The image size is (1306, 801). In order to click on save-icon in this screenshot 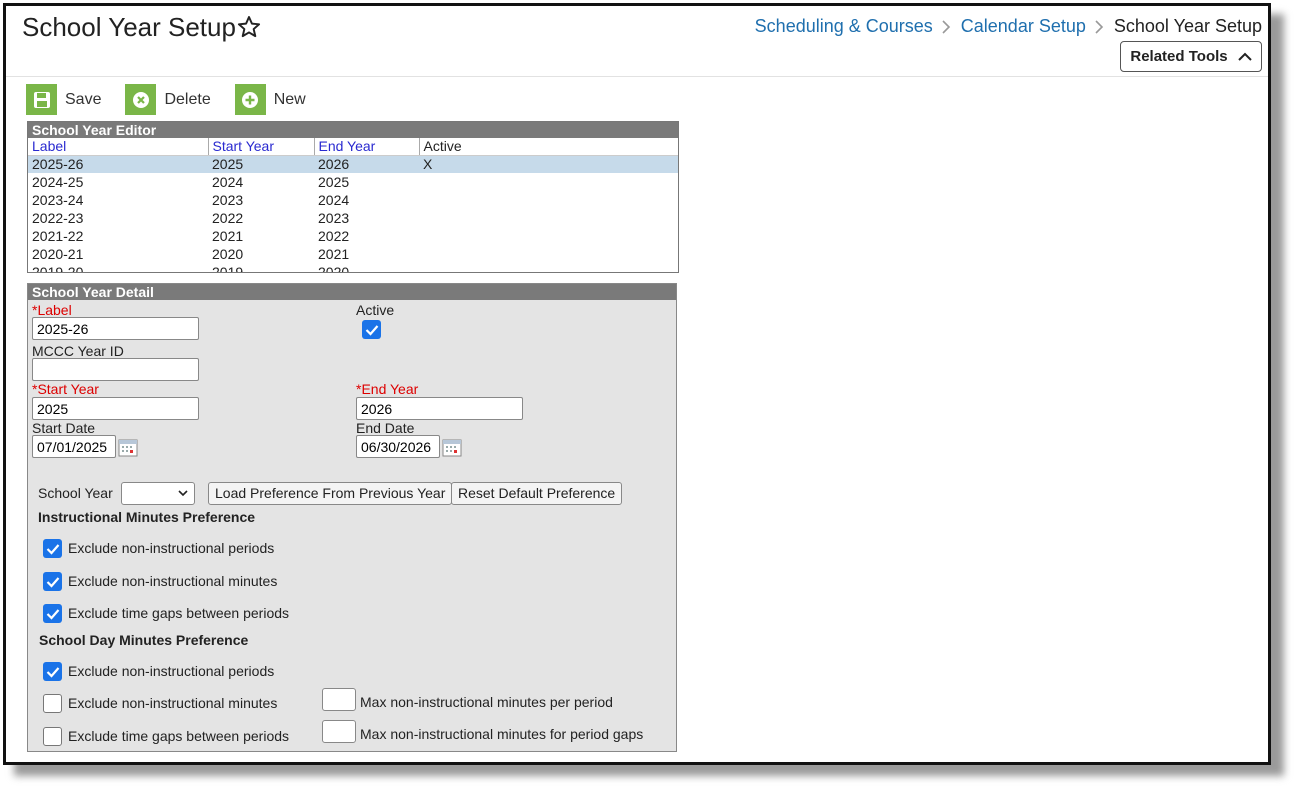, I will do `click(41, 99)`.